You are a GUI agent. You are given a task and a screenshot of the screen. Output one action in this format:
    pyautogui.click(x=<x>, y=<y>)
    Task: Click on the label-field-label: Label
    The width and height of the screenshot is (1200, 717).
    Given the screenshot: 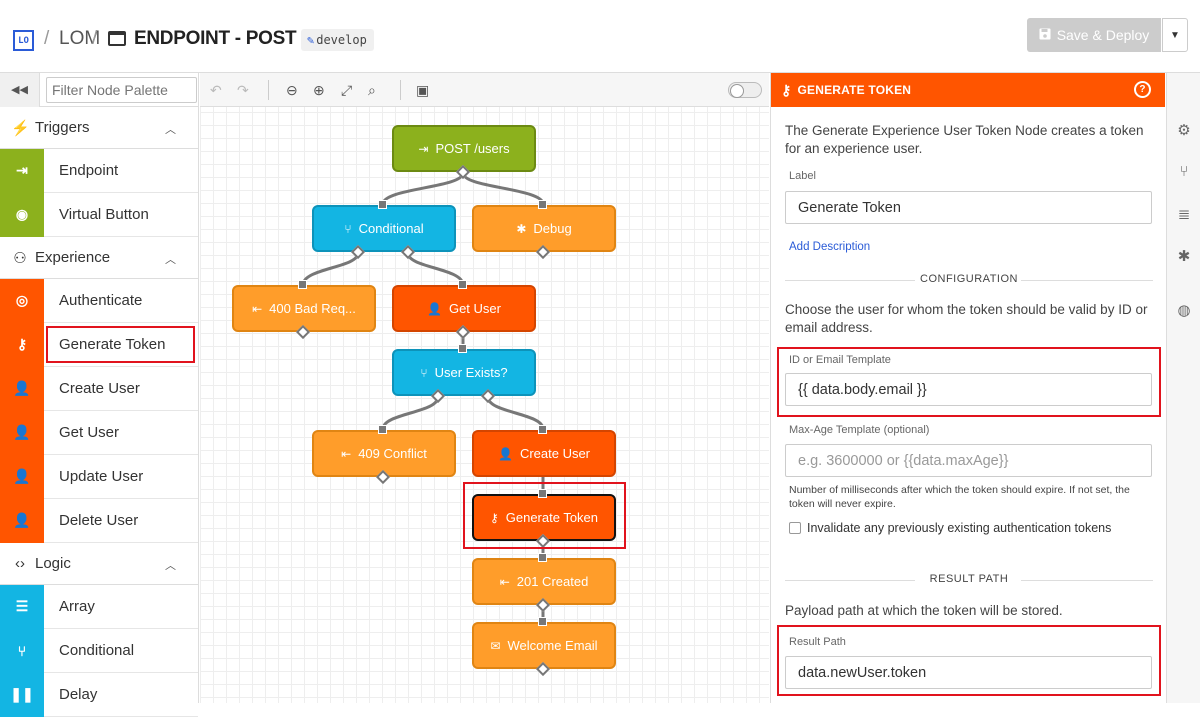 What is the action you would take?
    pyautogui.click(x=802, y=176)
    